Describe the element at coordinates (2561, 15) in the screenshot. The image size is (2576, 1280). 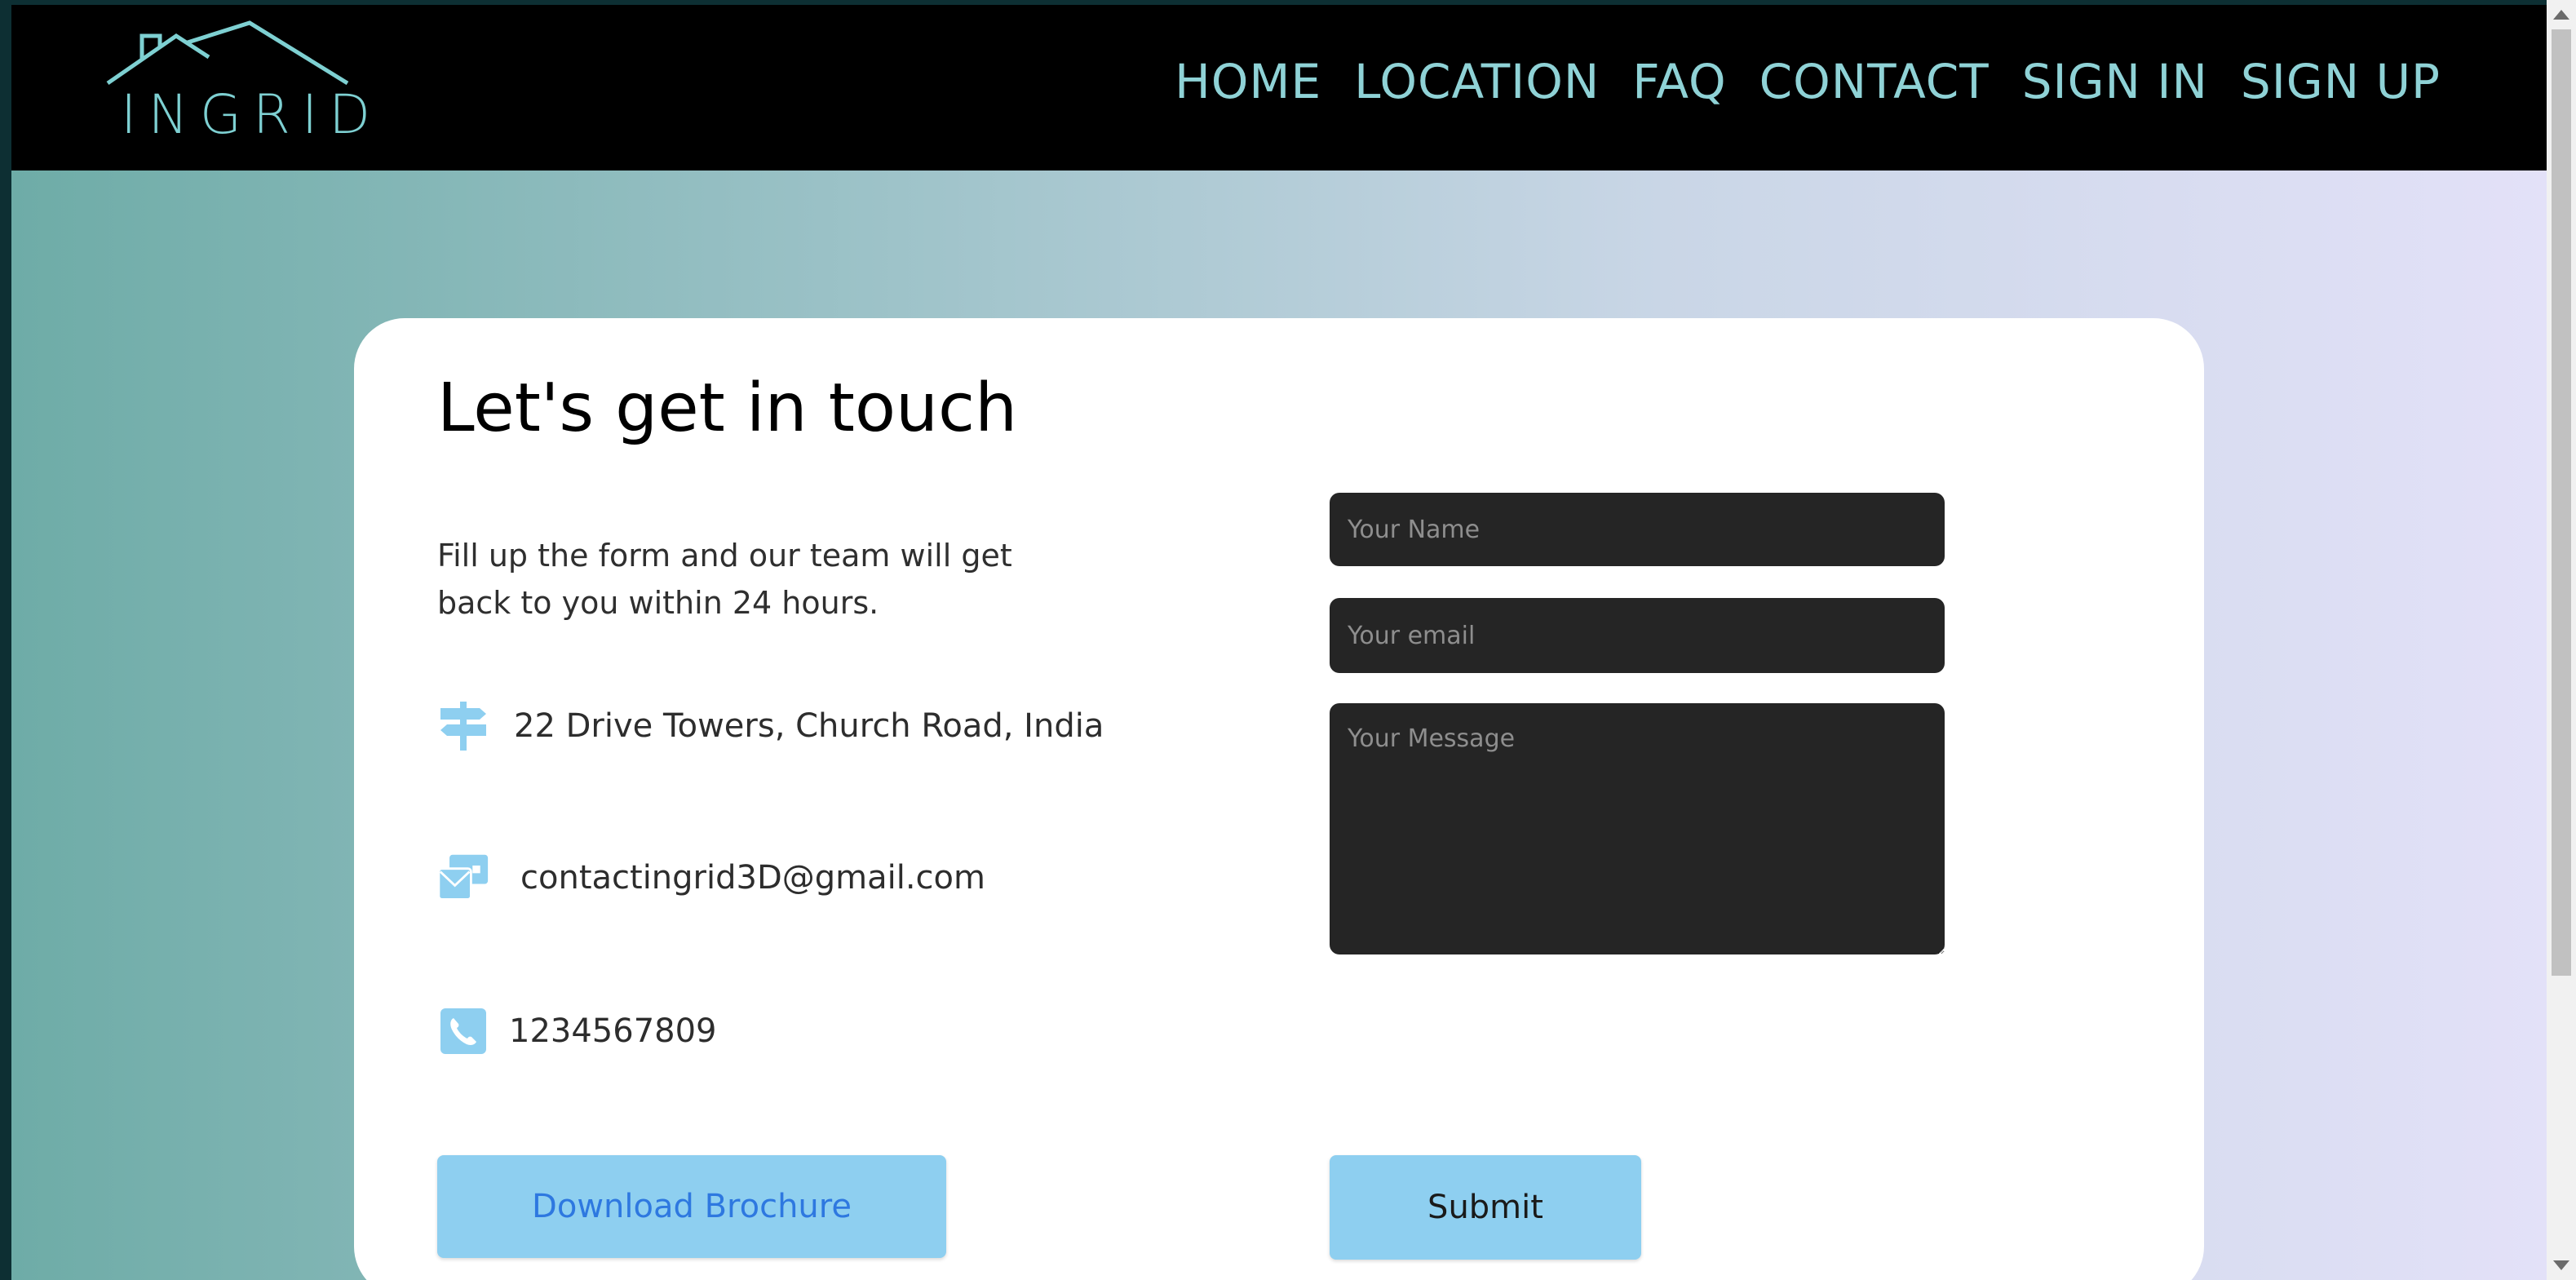
I see `scroll-up-icon` at that location.